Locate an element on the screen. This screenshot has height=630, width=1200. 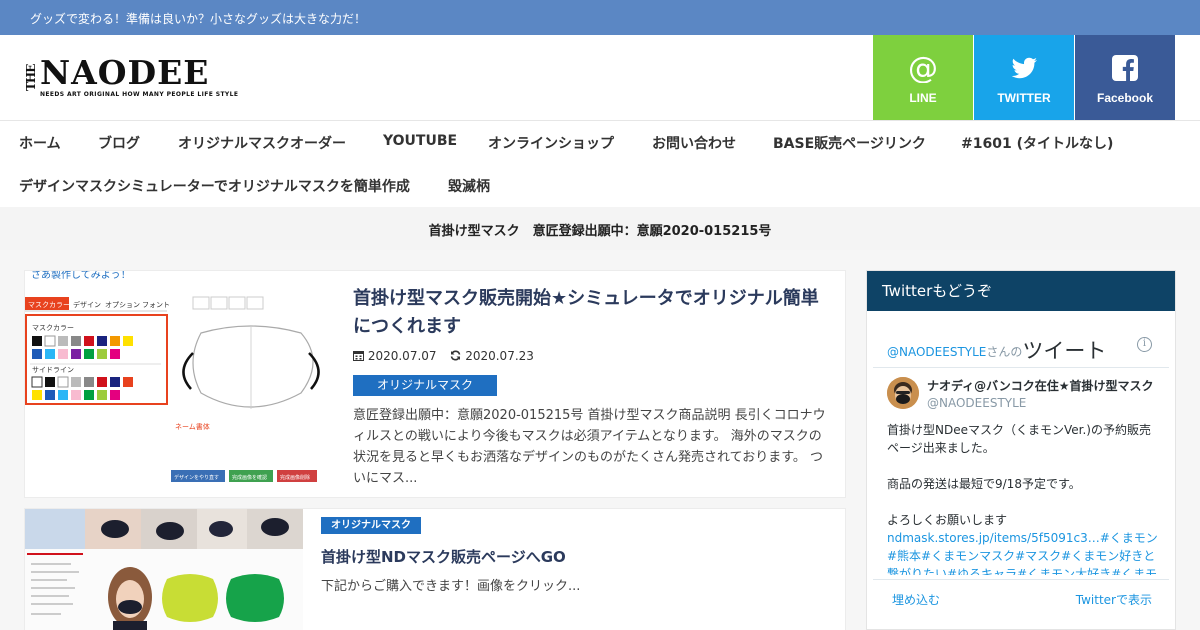
timeline-header: @NAODEESTYLEさんのツイート is located at coordinates (997, 351).